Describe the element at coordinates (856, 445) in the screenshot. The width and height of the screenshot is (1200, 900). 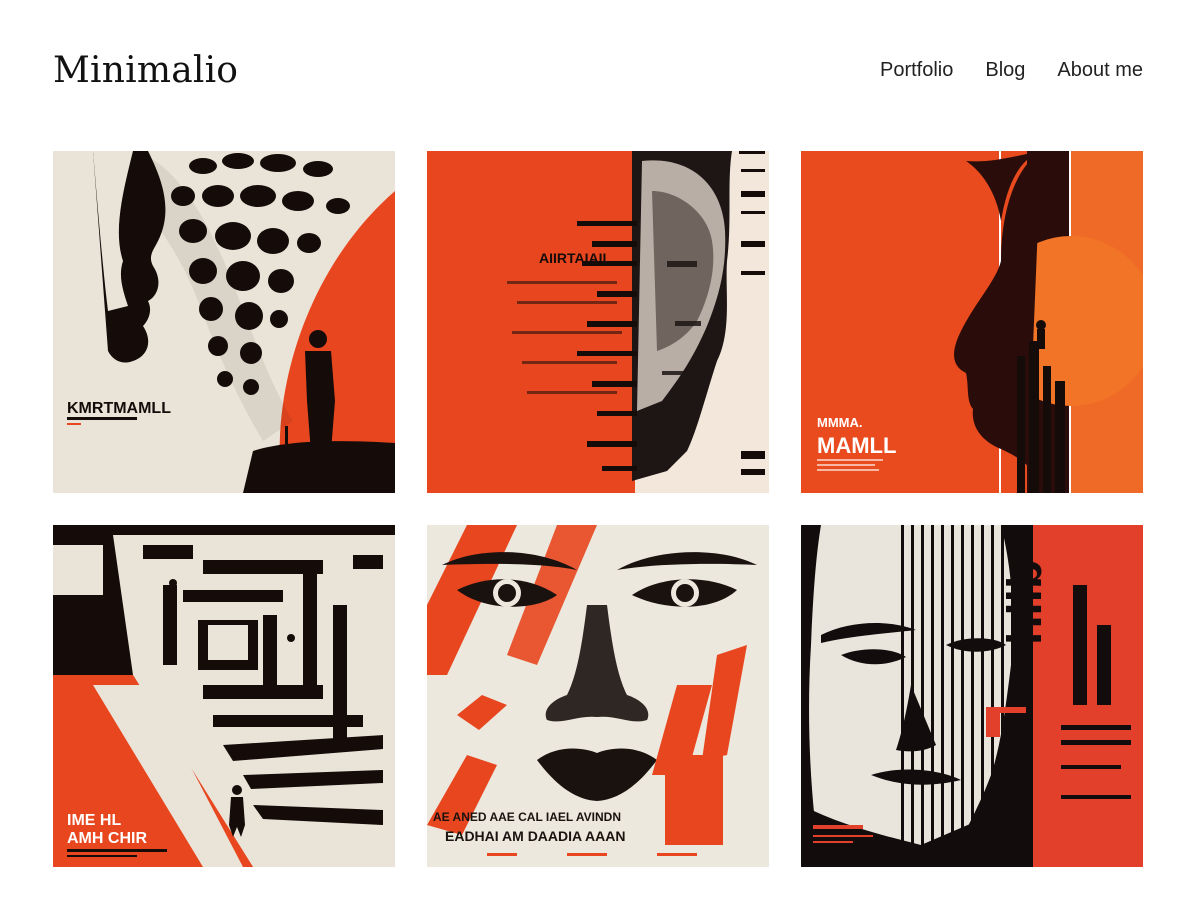
I see `poster-3-caption: MAMLL` at that location.